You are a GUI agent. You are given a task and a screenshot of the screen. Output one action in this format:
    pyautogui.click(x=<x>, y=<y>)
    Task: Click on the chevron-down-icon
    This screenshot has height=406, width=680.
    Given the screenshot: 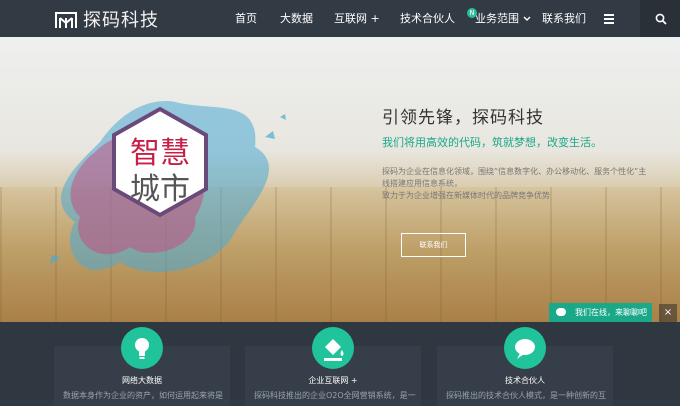 What is the action you would take?
    pyautogui.click(x=526, y=18)
    